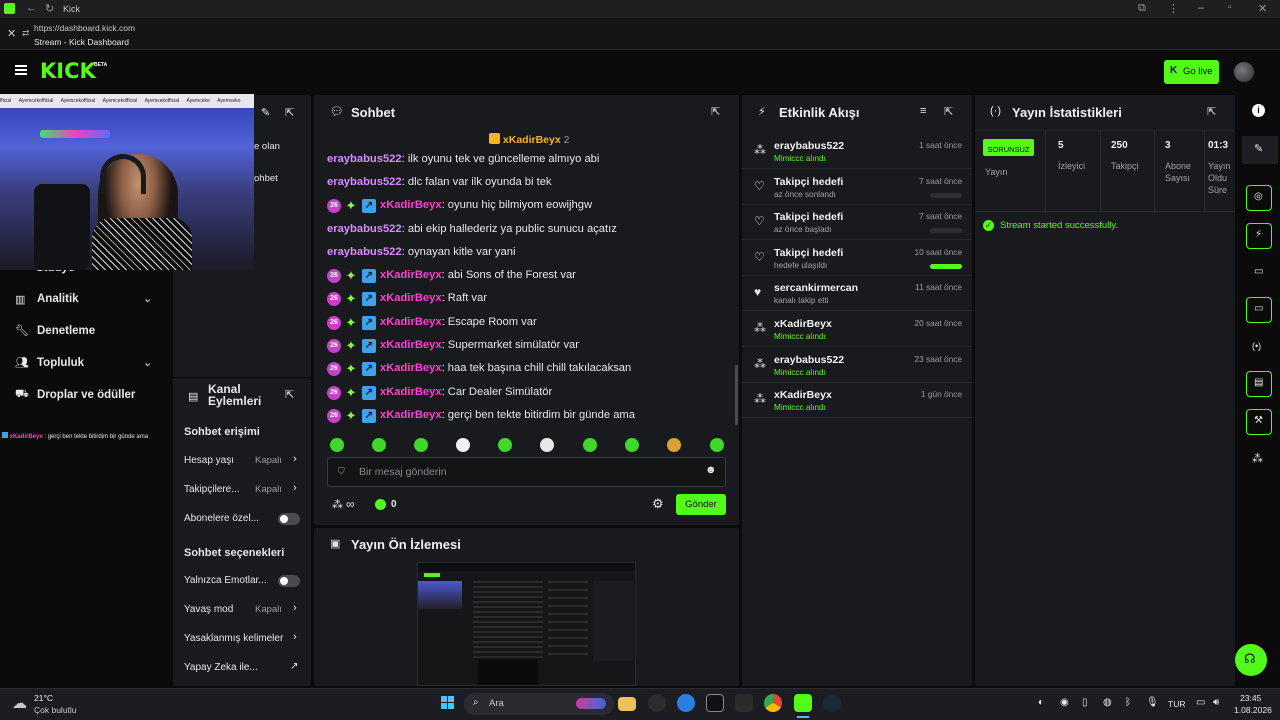 The height and width of the screenshot is (720, 1280). Describe the element at coordinates (1200, 702) in the screenshot. I see `network-icon: ▭` at that location.